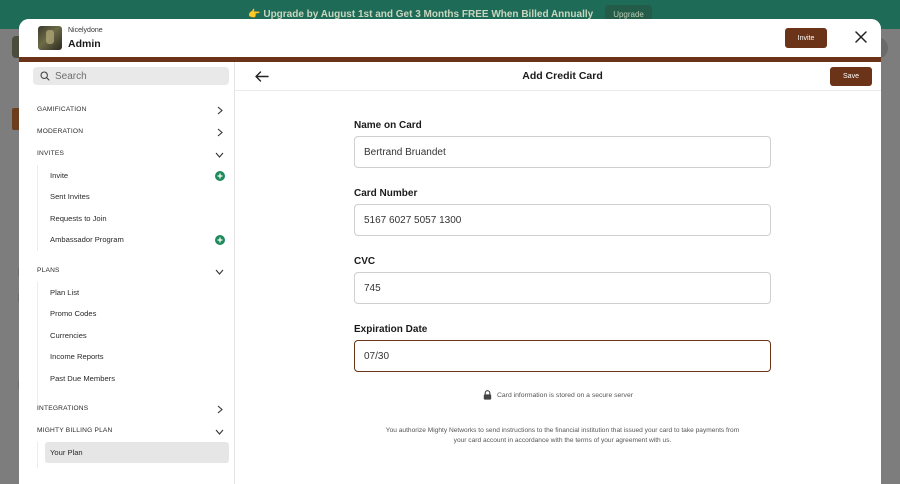 Image resolution: width=900 pixels, height=484 pixels. I want to click on sidebar-item-ambassador-program: Ambassador Program, so click(87, 239).